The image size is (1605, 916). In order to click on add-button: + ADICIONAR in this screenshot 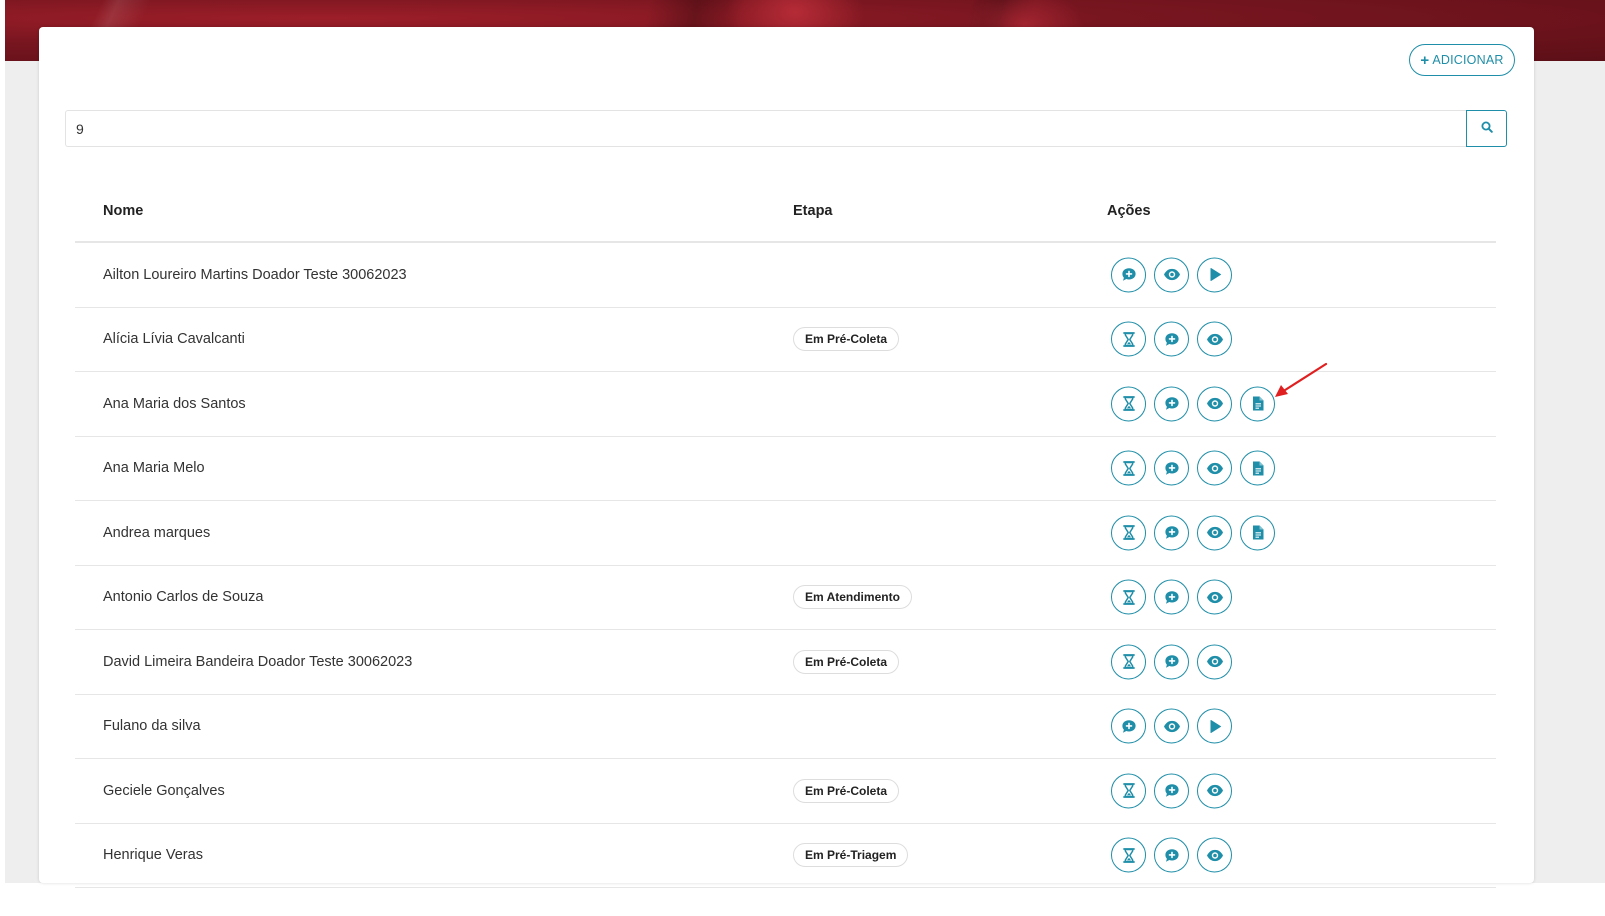, I will do `click(1462, 60)`.